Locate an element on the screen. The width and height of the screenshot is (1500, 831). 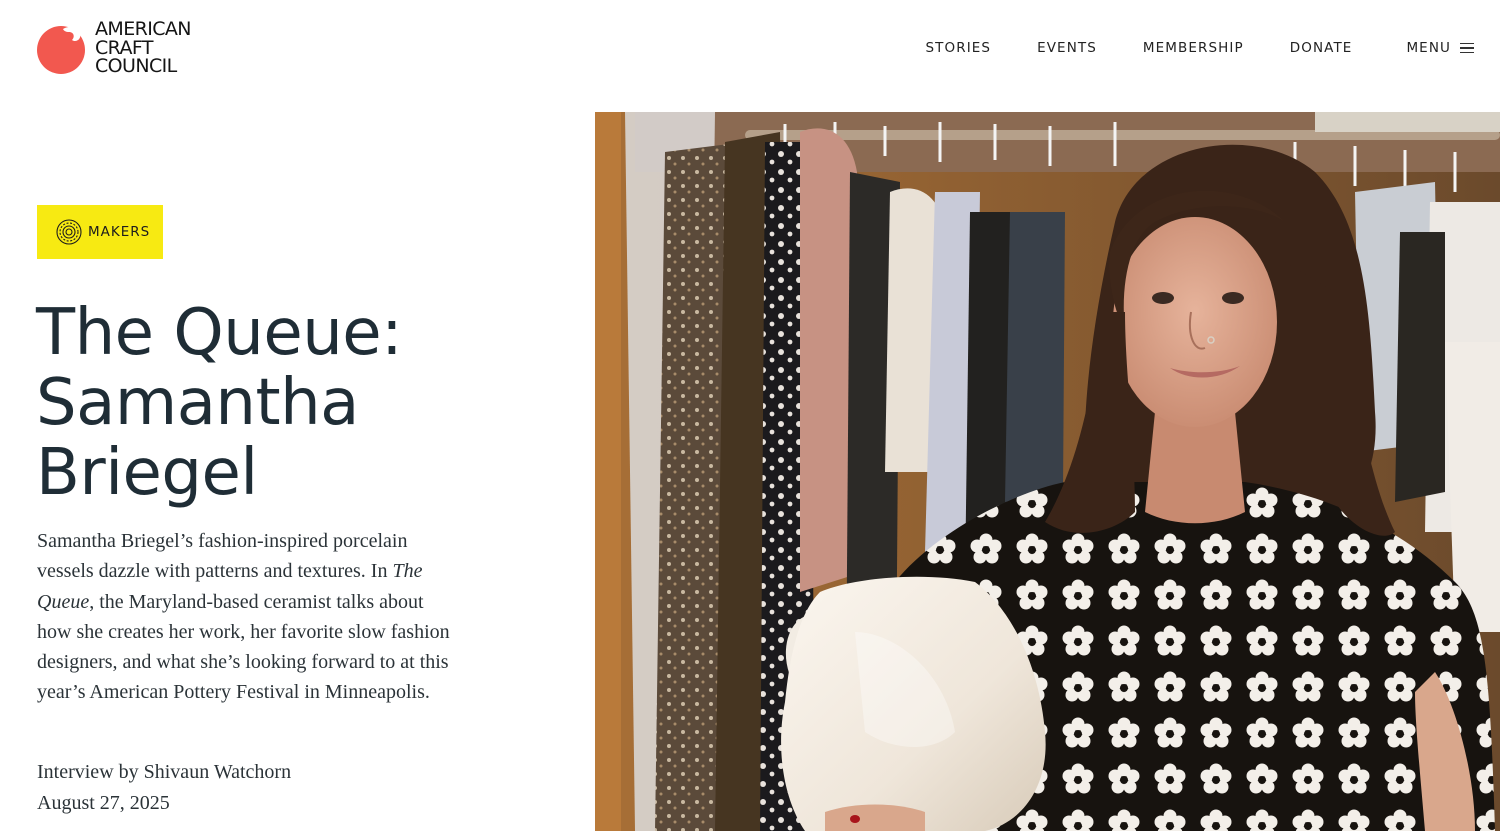
category-badge-makers: MAKERS is located at coordinates (100, 232).